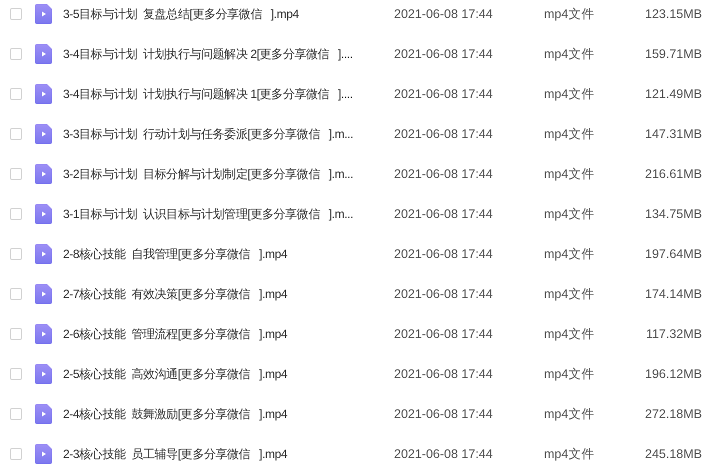 The image size is (722, 465). Describe the element at coordinates (228, 334) in the screenshot. I see `file-name: 2-6核心技能 管理流程[更多分享微信 ].mp4` at that location.